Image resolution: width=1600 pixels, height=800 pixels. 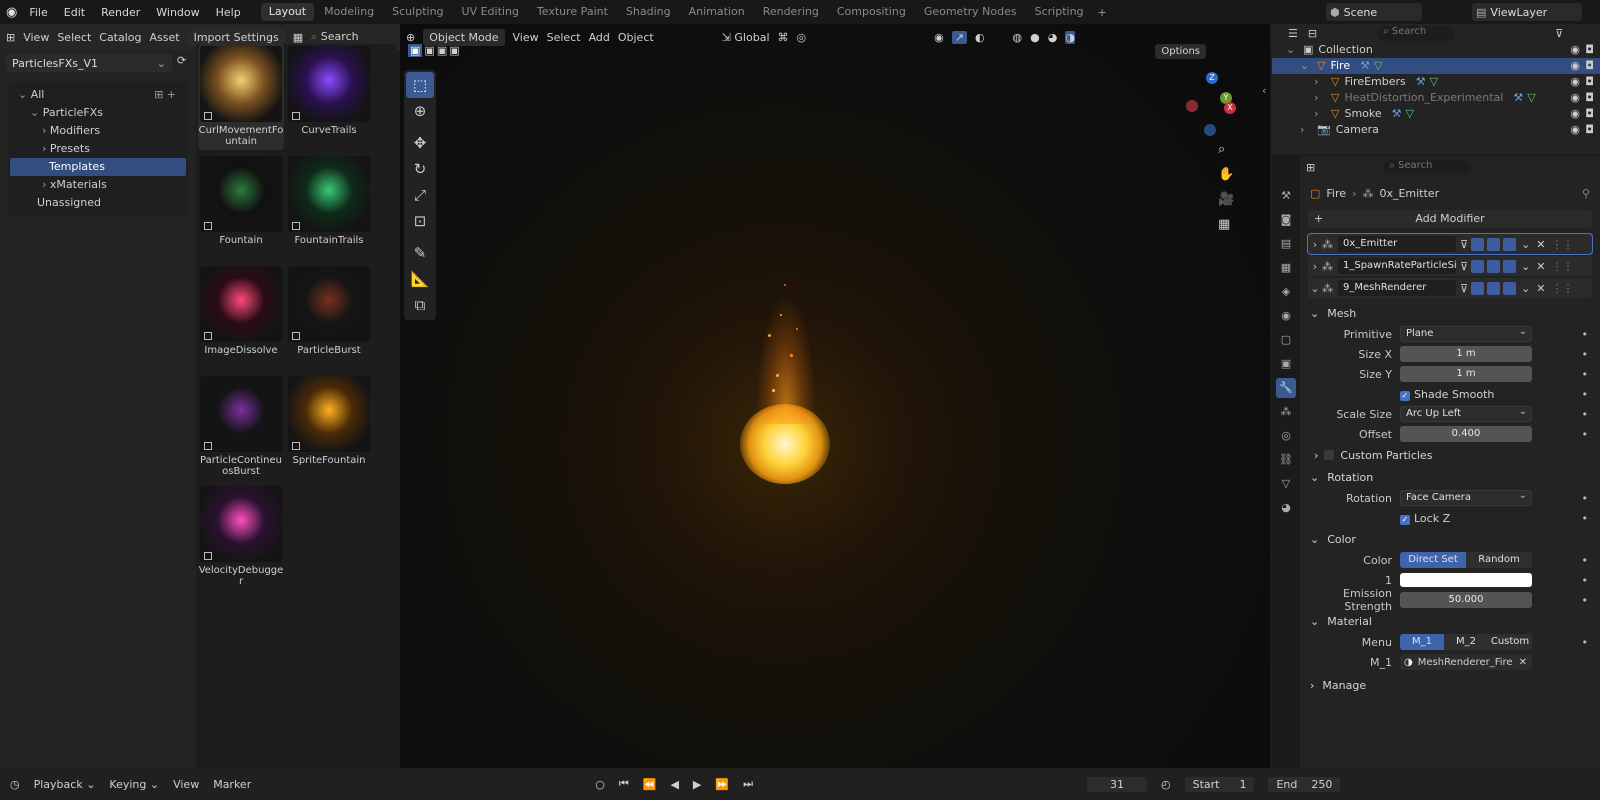 I want to click on custom-particles-checkbox, so click(x=1329, y=455).